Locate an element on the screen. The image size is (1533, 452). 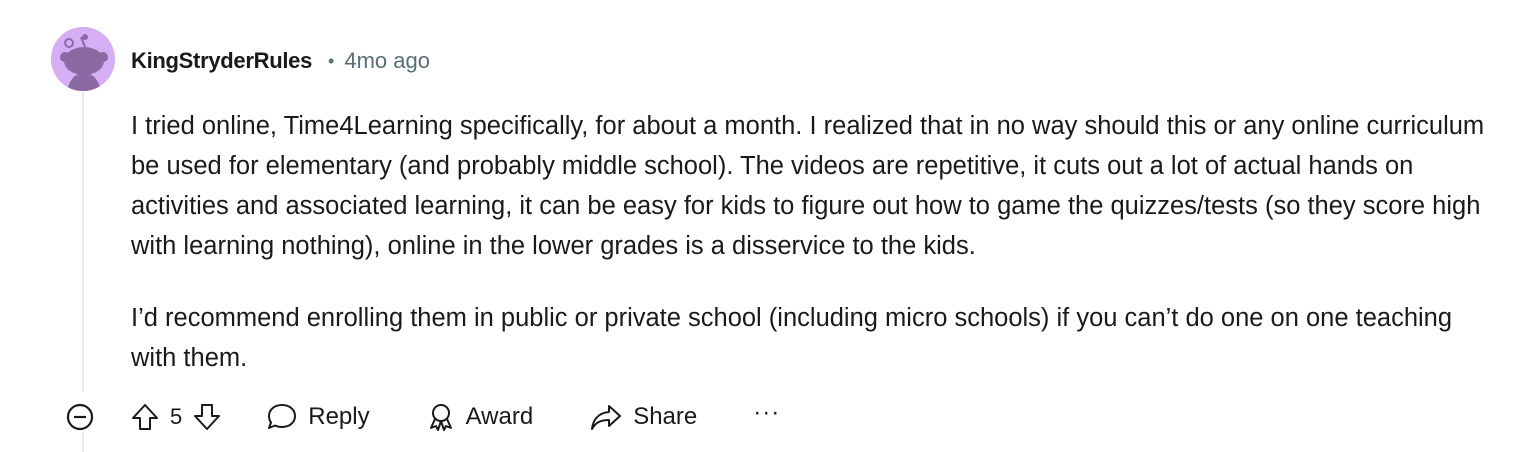
downvote-arrow-icon is located at coordinates (207, 417).